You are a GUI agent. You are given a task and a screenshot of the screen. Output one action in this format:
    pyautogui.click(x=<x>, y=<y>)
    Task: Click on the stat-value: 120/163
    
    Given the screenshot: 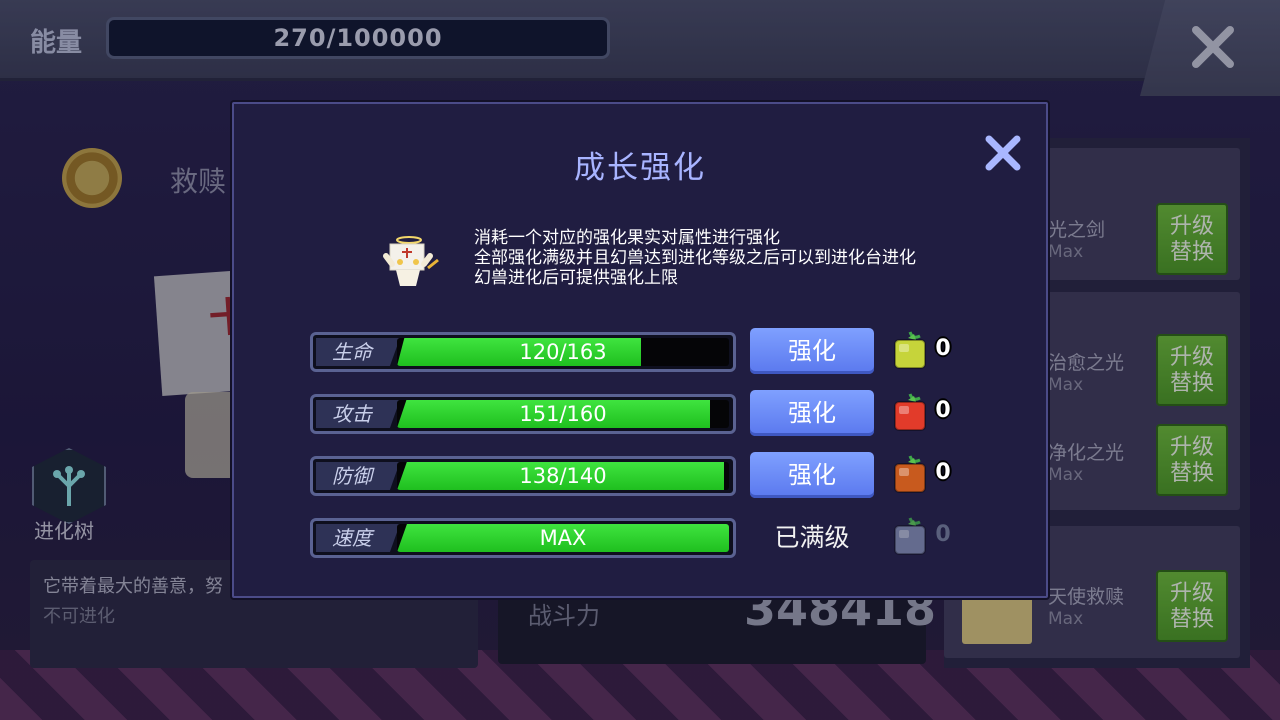 What is the action you would take?
    pyautogui.click(x=563, y=352)
    